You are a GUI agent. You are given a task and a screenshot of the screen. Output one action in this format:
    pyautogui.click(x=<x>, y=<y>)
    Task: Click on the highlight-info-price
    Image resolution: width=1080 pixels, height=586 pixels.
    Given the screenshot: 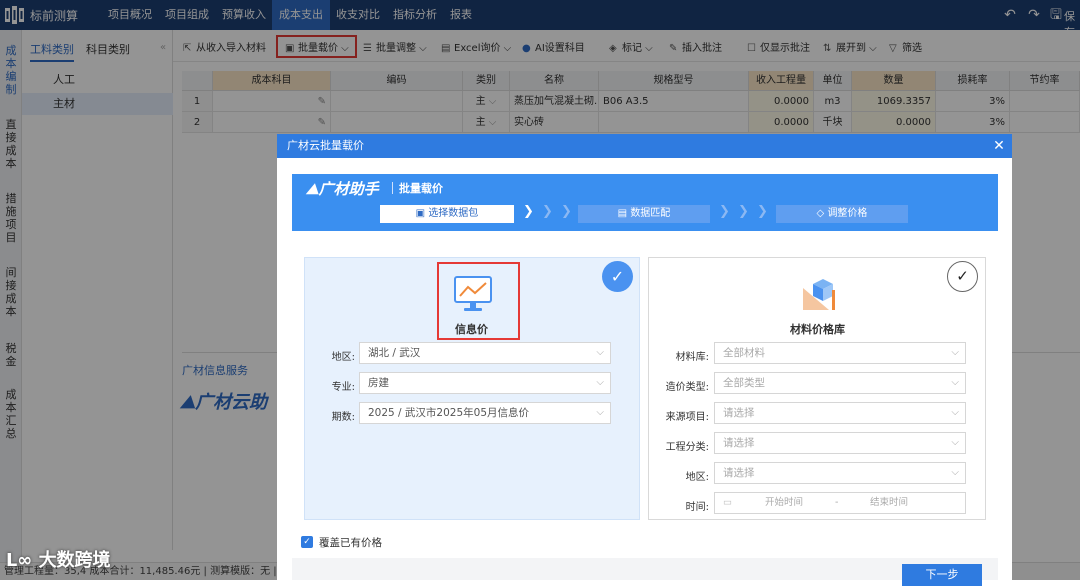 What is the action you would take?
    pyautogui.click(x=478, y=301)
    